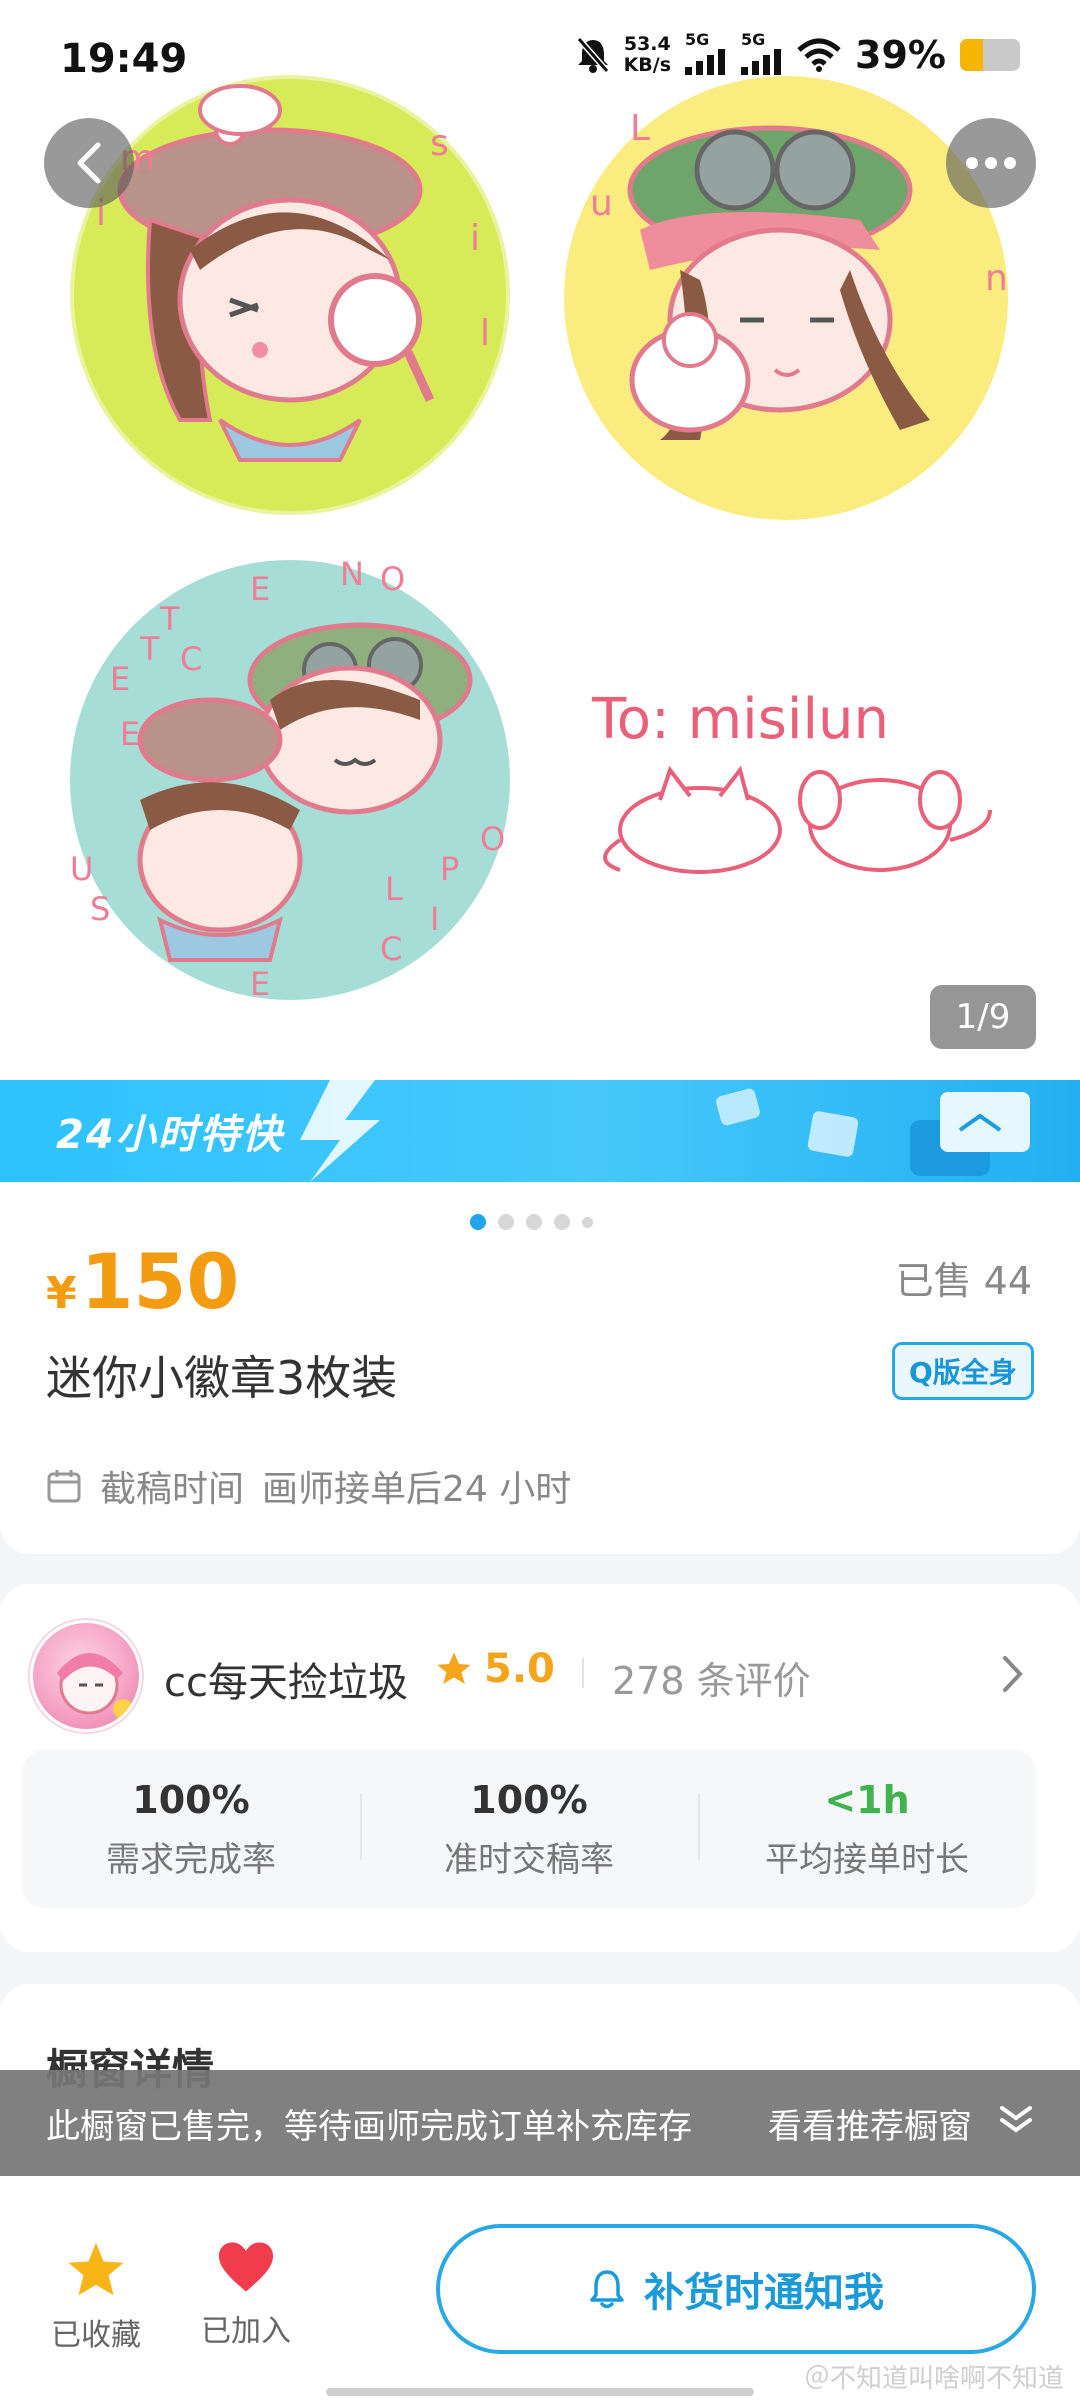 This screenshot has width=1080, height=2400. Describe the element at coordinates (819, 55) in the screenshot. I see `wifi-icon` at that location.